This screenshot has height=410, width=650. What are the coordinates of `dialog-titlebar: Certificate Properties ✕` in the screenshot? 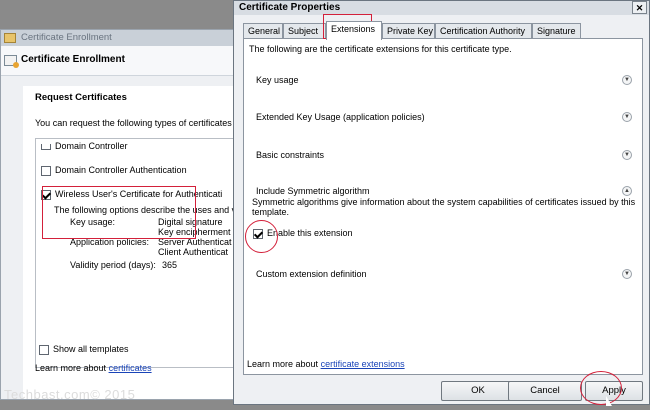 It's located at (441, 8).